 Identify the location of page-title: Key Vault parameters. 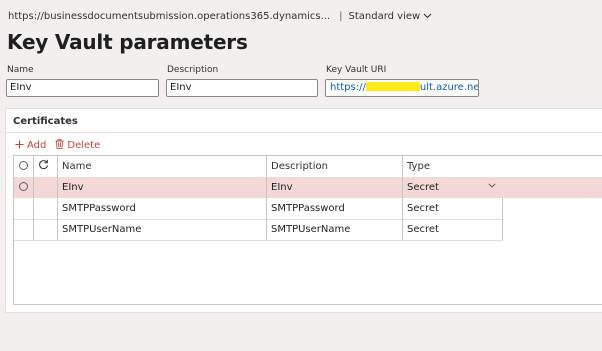
(127, 42).